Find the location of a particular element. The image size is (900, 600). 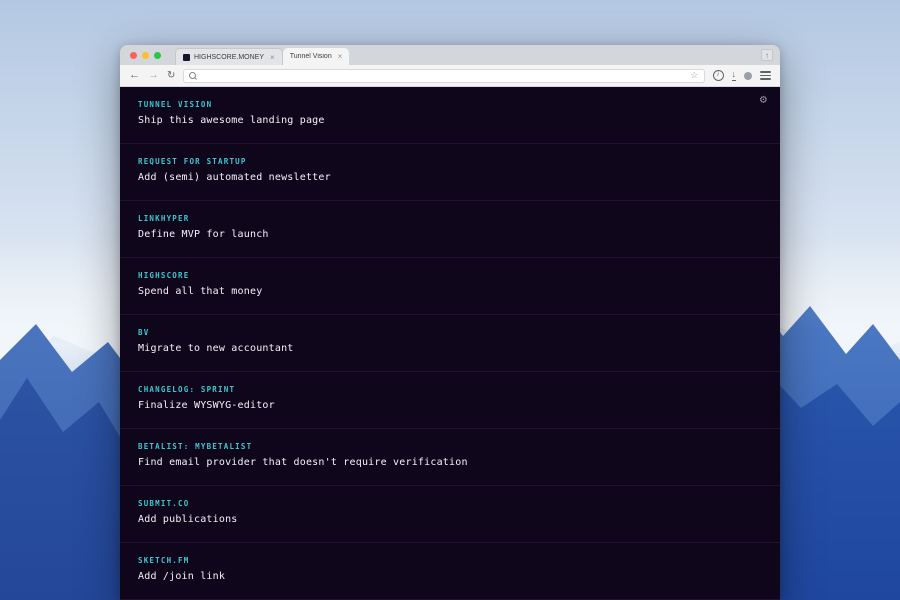

bookmark-star-icon: ☆ is located at coordinates (694, 75).